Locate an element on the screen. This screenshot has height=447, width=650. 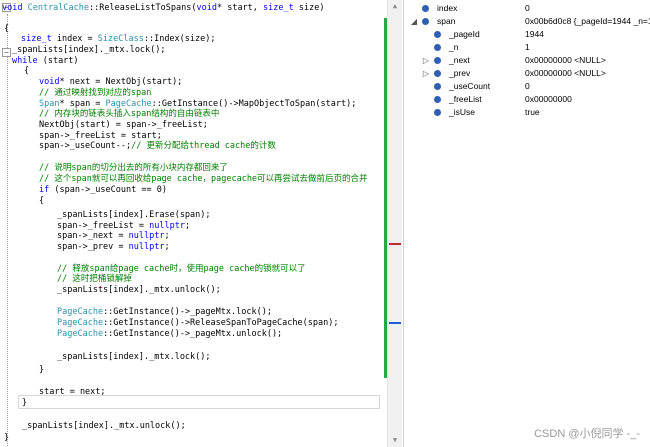
watch-variable-name: _n is located at coordinates (454, 47).